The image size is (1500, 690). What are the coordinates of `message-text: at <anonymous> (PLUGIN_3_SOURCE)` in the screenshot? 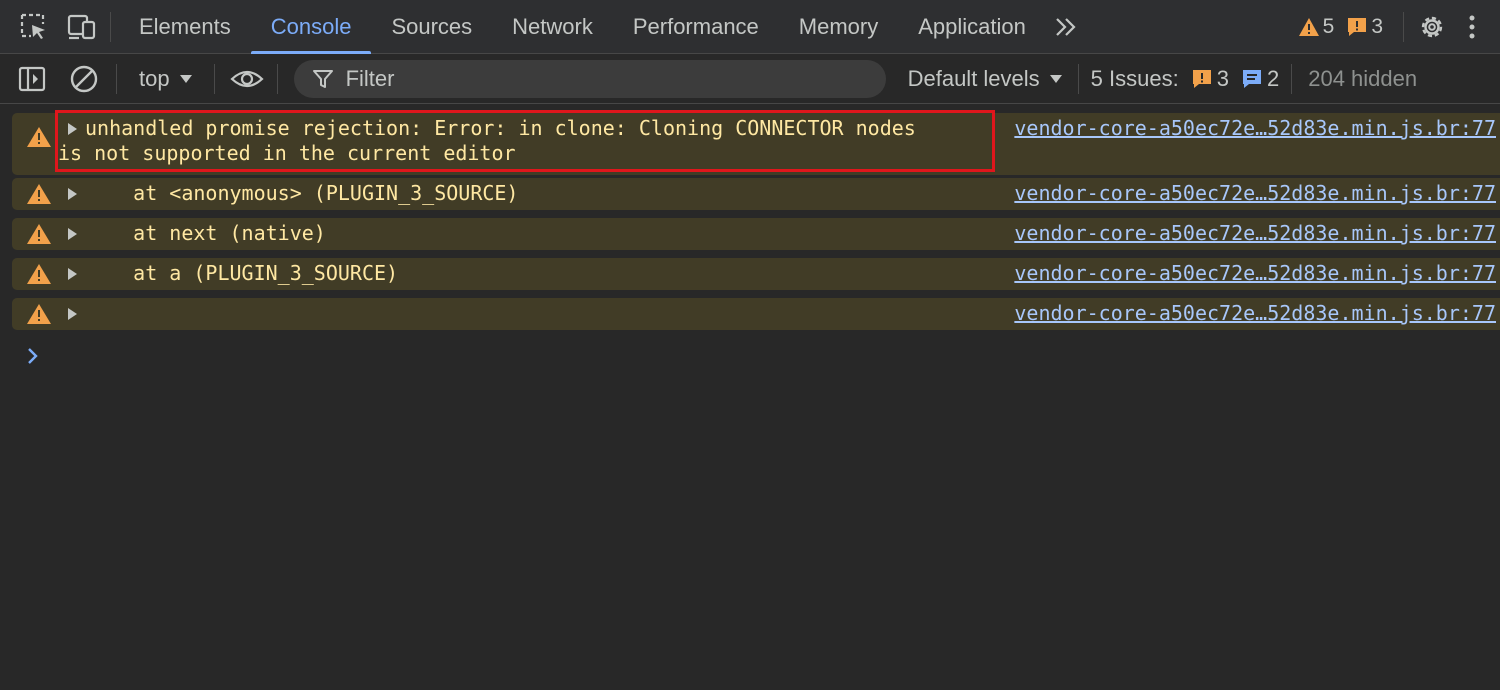 It's located at (302, 193).